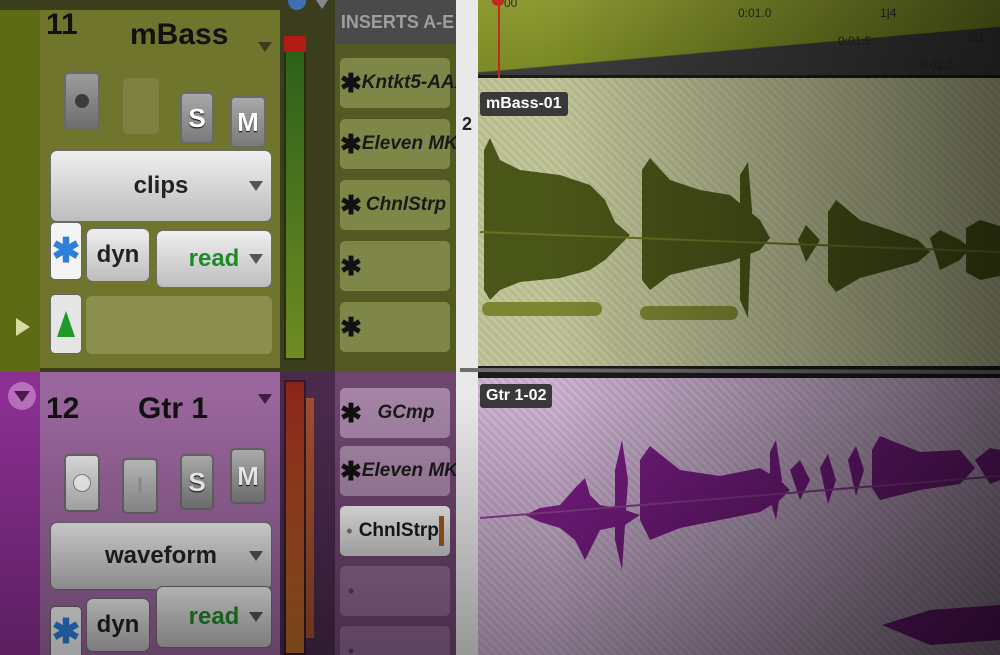  I want to click on track-11-clip-name: mBass-01, so click(524, 104).